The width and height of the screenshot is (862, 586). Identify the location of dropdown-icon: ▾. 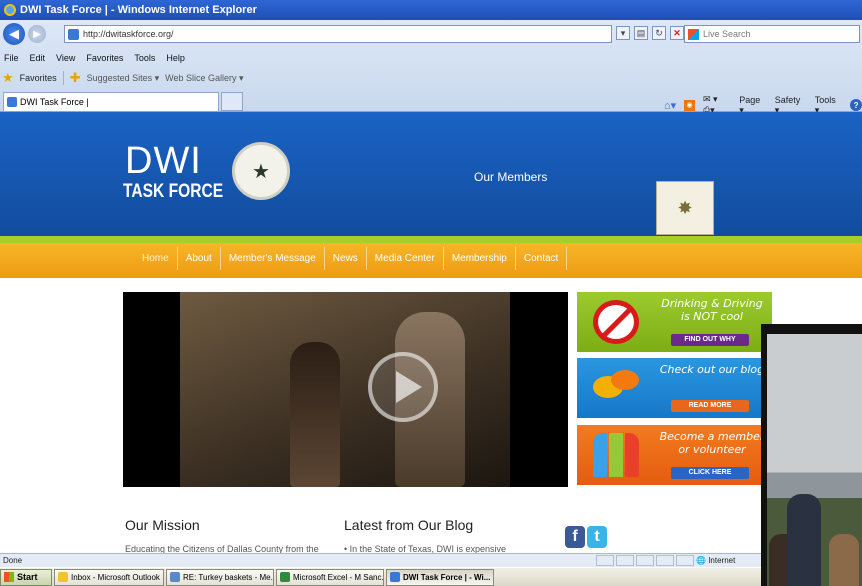
(623, 33).